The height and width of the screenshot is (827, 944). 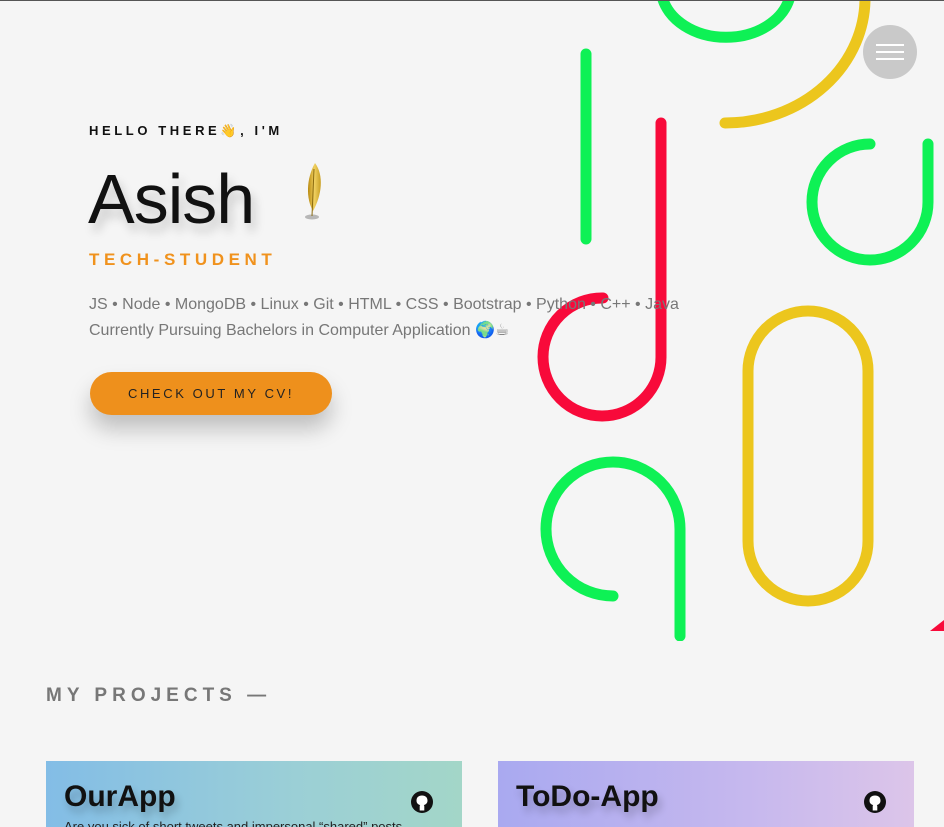 I want to click on projects-section-title: MY PROJECTS —, so click(x=159, y=695).